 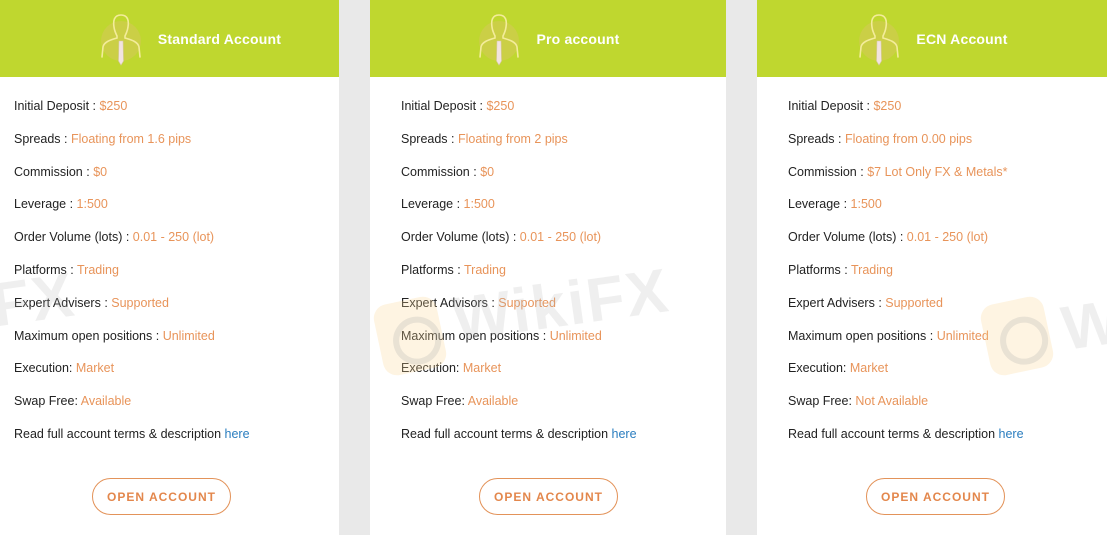 I want to click on card-title: ECN Account, so click(x=962, y=38).